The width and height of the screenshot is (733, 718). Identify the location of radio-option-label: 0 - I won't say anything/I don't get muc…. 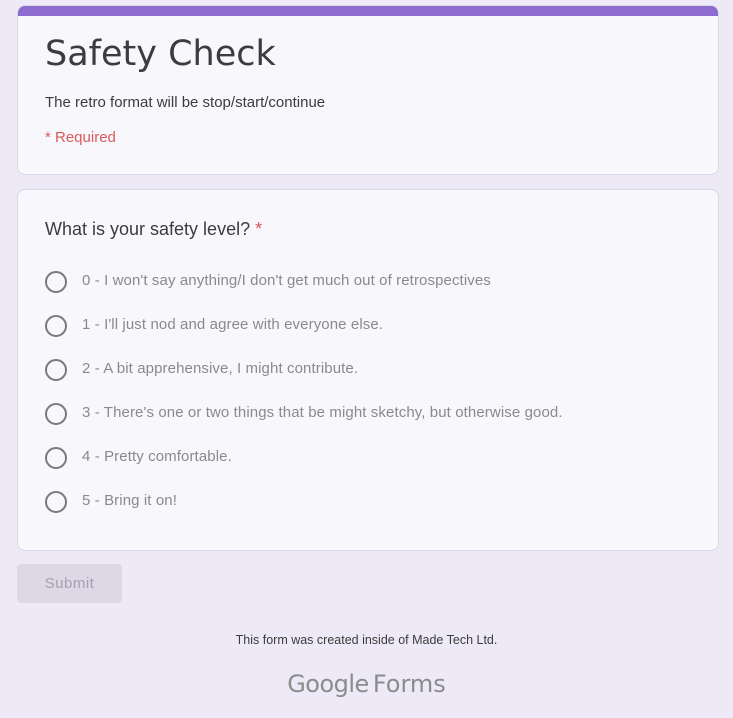
(286, 281).